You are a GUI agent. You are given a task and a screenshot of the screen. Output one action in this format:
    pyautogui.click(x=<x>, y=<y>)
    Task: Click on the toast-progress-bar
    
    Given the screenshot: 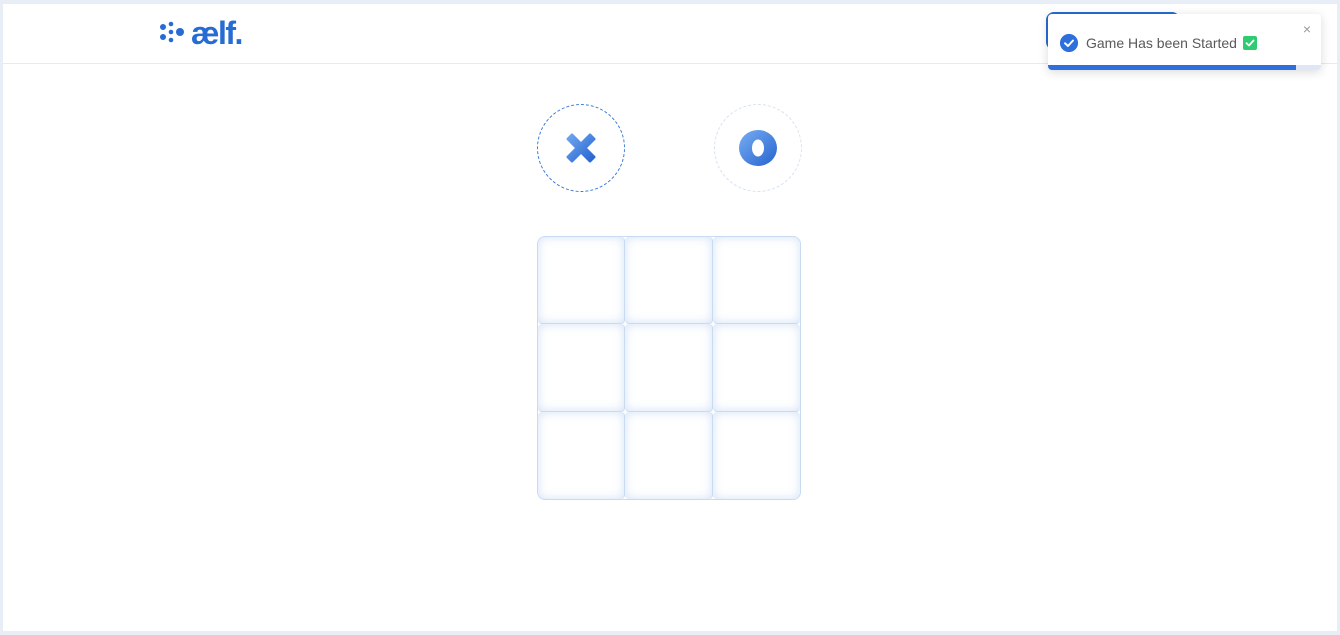 What is the action you would take?
    pyautogui.click(x=1172, y=67)
    